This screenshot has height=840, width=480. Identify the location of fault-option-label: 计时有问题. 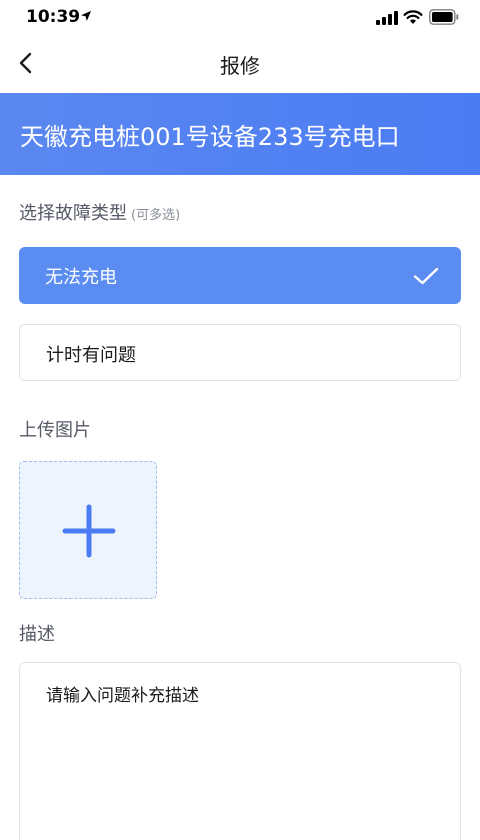
(91, 355).